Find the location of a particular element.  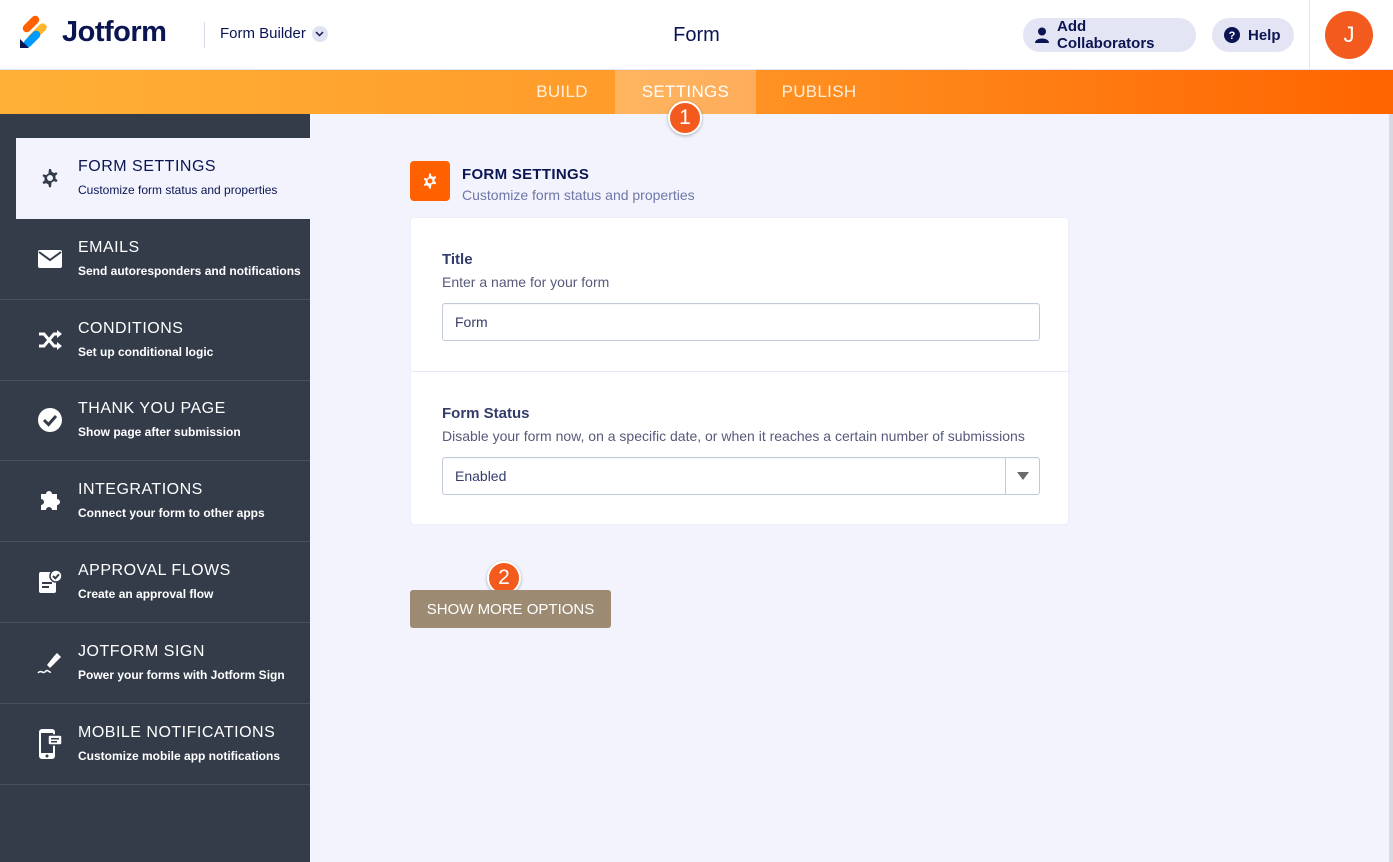

sidebar-item-conditions: CONDITIONS Set up conditional logic is located at coordinates (155, 340).